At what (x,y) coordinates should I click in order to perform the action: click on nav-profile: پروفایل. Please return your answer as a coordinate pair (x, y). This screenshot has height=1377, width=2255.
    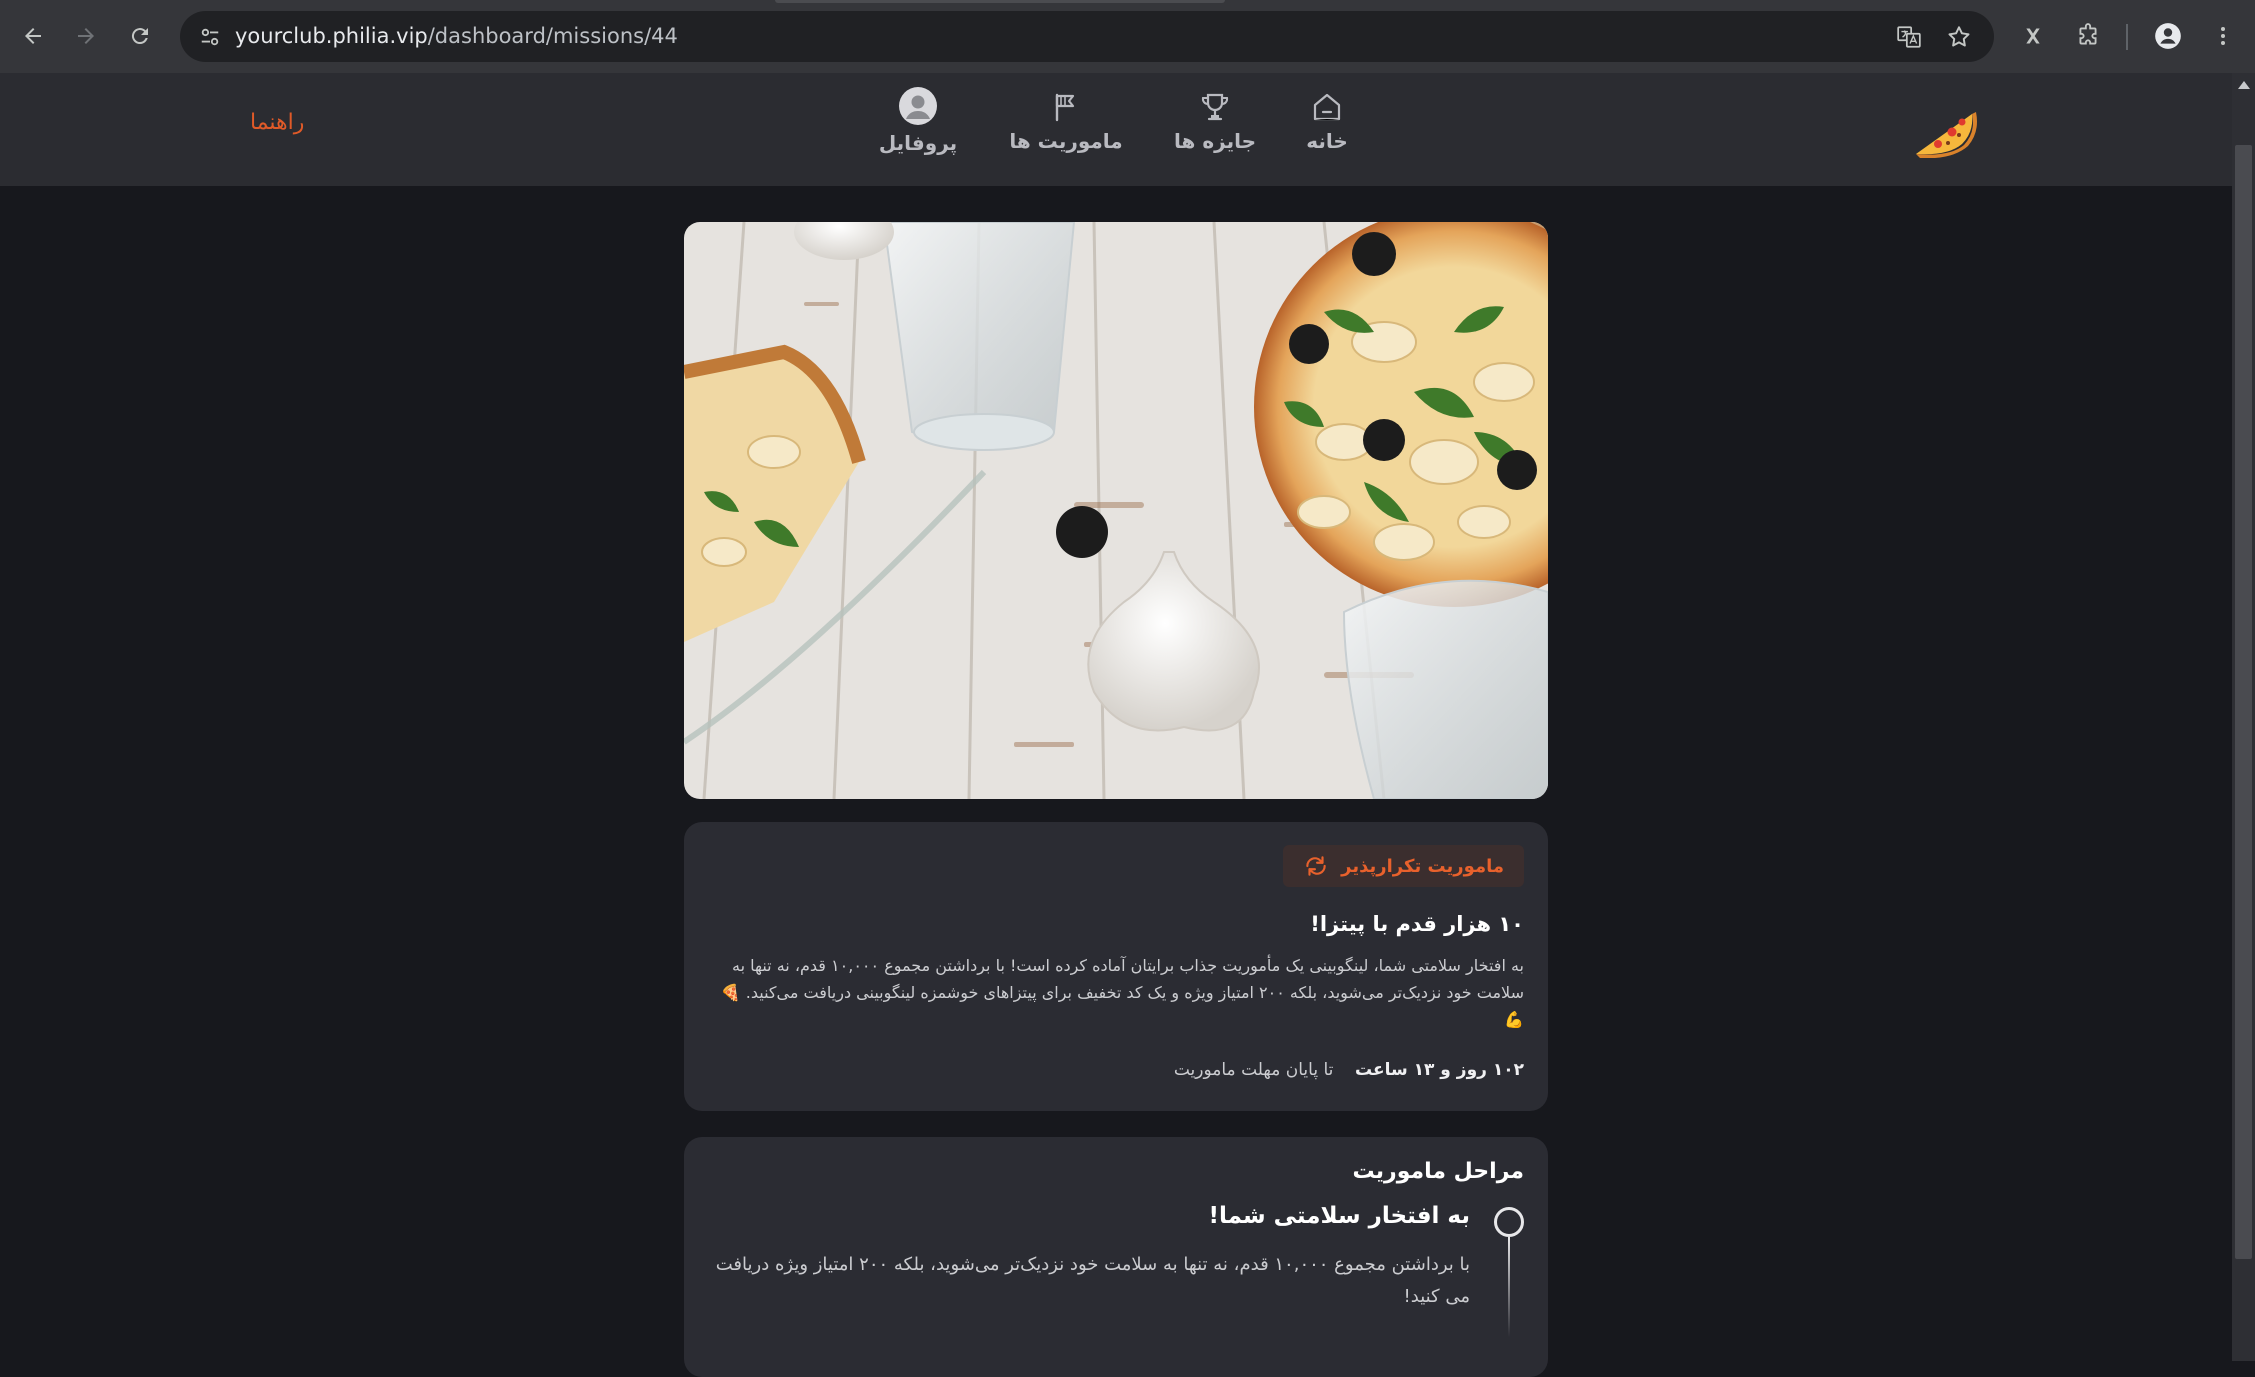
    Looking at the image, I should click on (918, 121).